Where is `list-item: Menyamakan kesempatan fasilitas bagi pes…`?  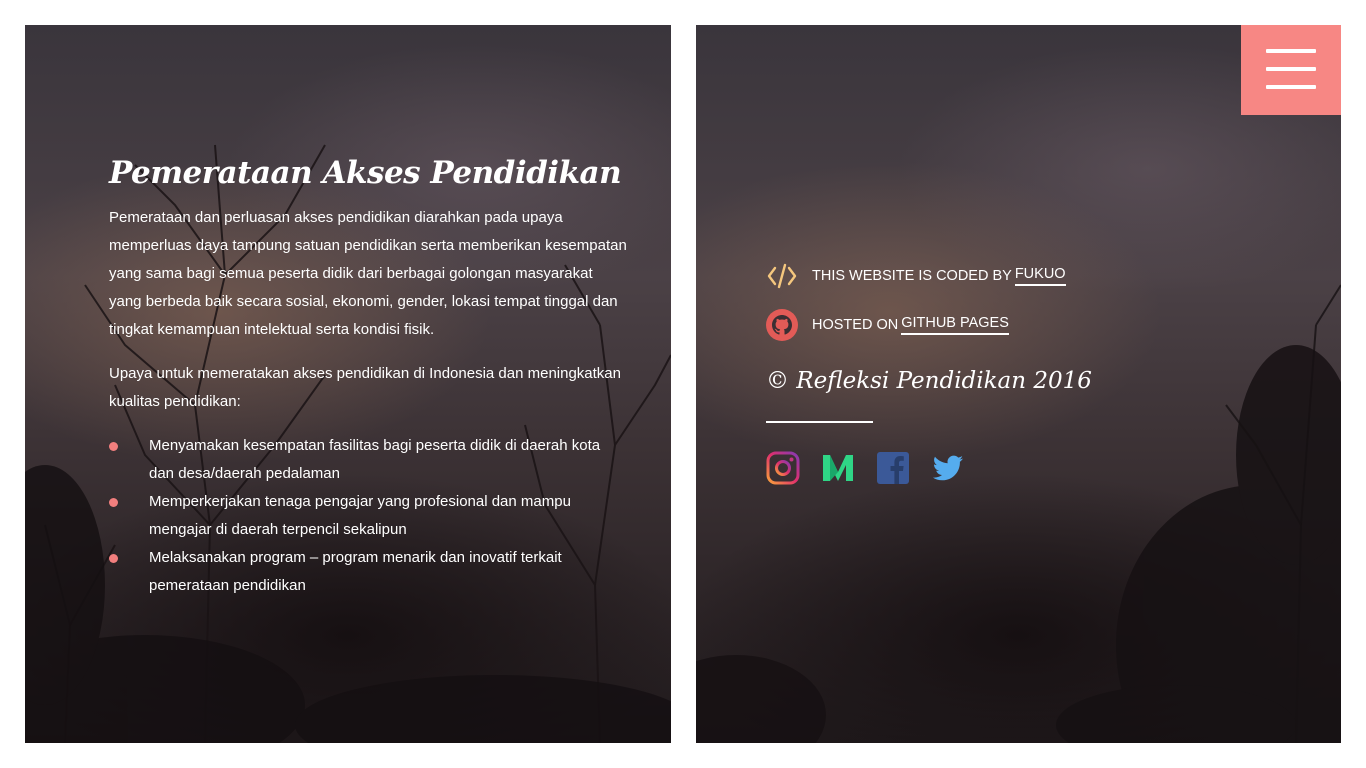 list-item: Menyamakan kesempatan fasilitas bagi pes… is located at coordinates (369, 460).